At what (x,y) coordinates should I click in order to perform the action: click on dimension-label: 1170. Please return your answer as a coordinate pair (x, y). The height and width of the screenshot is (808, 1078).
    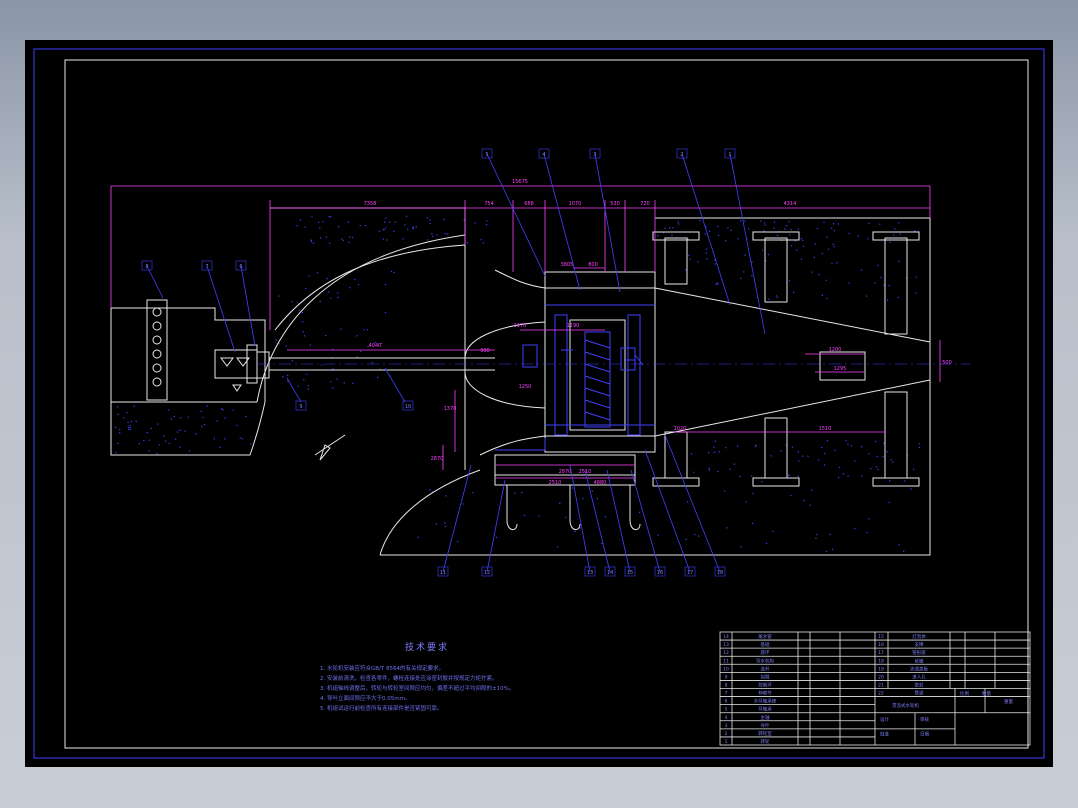
    Looking at the image, I should click on (520, 326).